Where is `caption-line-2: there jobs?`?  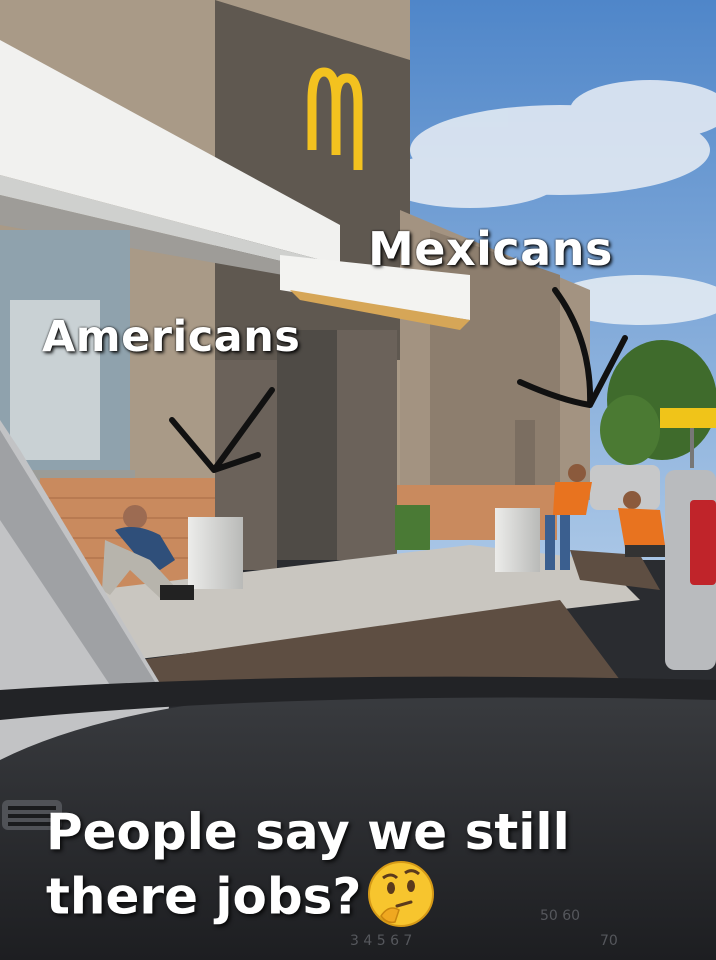 caption-line-2: there jobs? is located at coordinates (204, 896).